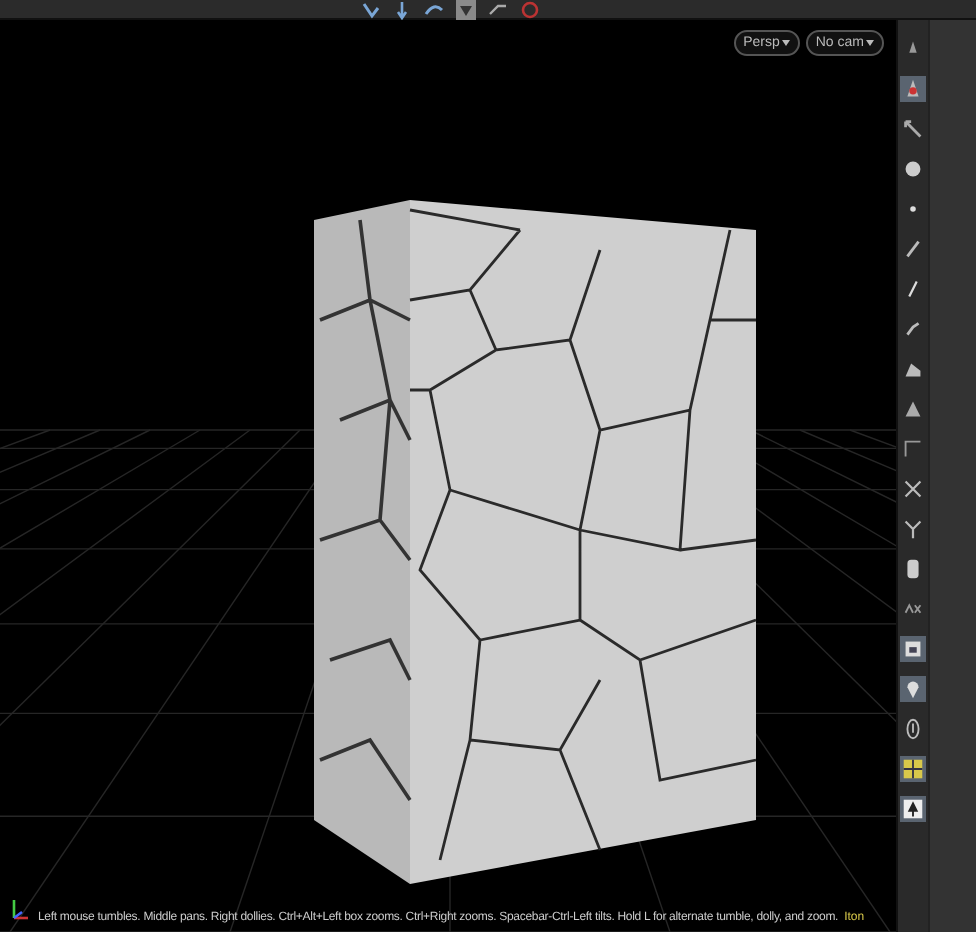 The width and height of the screenshot is (976, 932). I want to click on axis-gizmo-icon, so click(20, 910).